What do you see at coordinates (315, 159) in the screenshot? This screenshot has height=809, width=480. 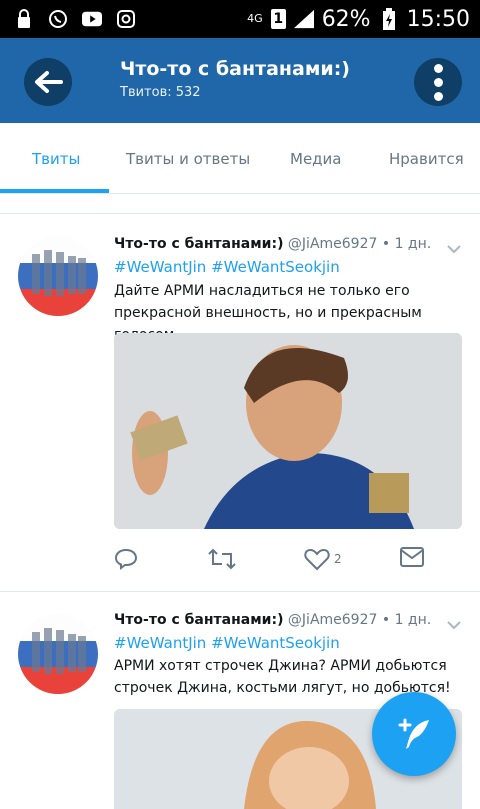 I see `tab-media: Медиа` at bounding box center [315, 159].